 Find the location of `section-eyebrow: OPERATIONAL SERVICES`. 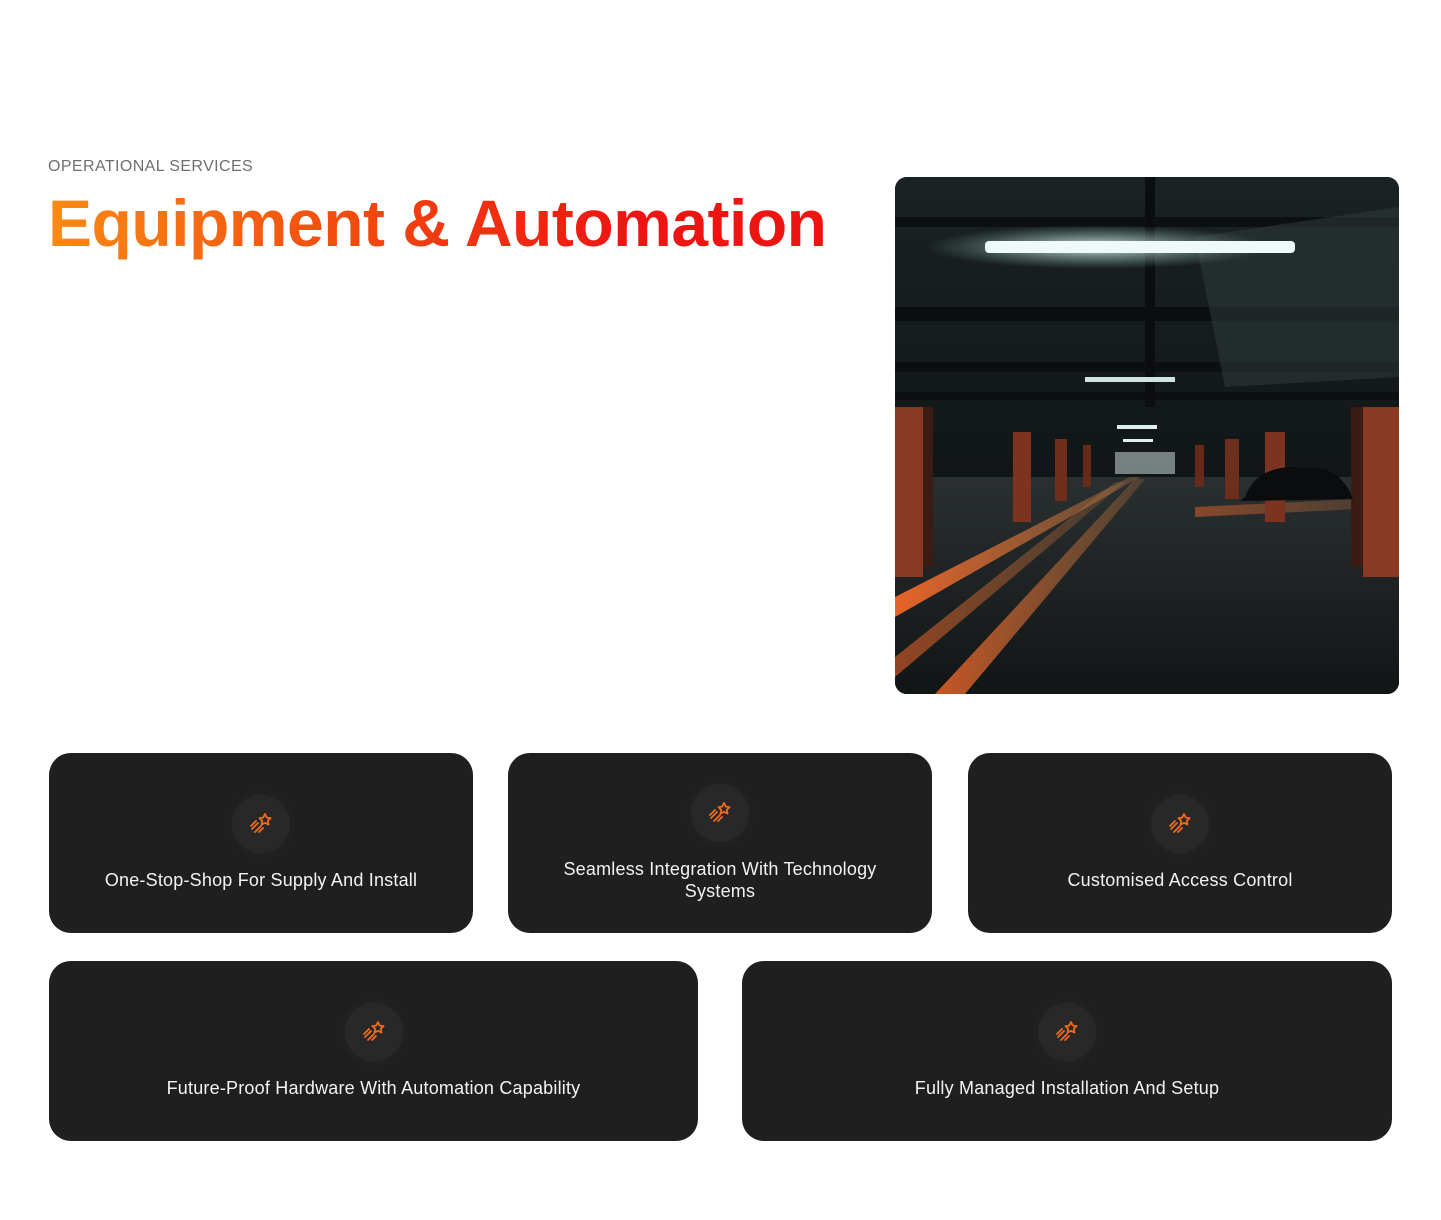

section-eyebrow: OPERATIONAL SERVICES is located at coordinates (151, 166).